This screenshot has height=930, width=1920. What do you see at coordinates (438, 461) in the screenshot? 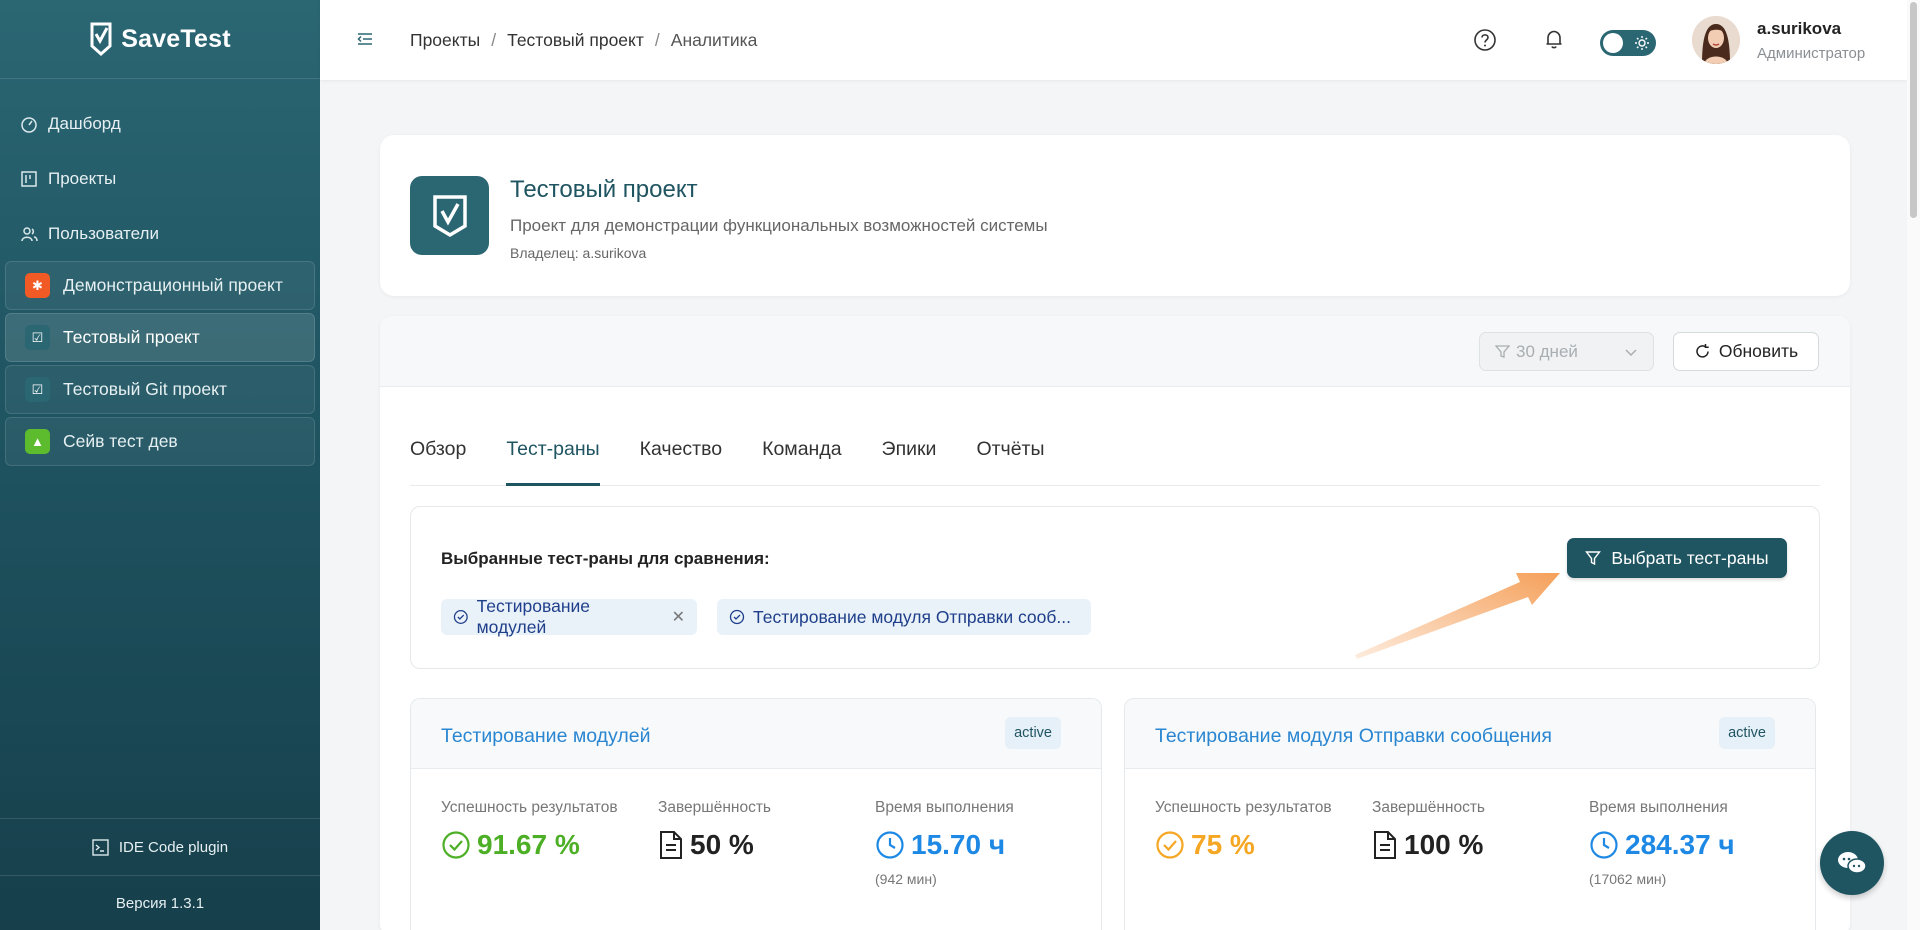
I see `tab-overview: Обзор` at bounding box center [438, 461].